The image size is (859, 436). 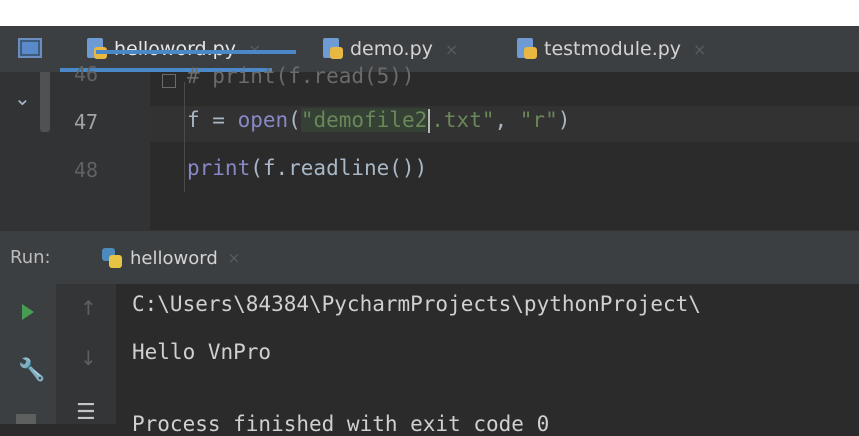 What do you see at coordinates (88, 358) in the screenshot?
I see `down-arrow-icon: ↓` at bounding box center [88, 358].